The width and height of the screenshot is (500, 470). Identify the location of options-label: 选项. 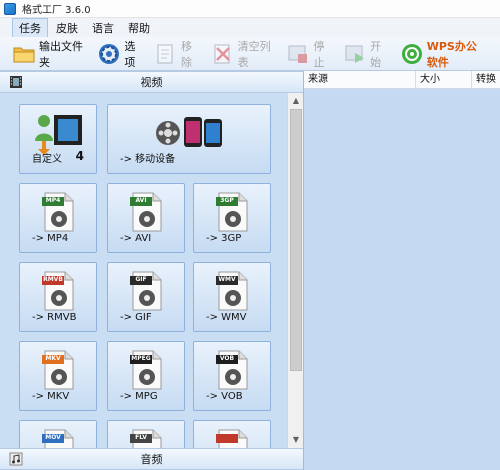
(130, 54).